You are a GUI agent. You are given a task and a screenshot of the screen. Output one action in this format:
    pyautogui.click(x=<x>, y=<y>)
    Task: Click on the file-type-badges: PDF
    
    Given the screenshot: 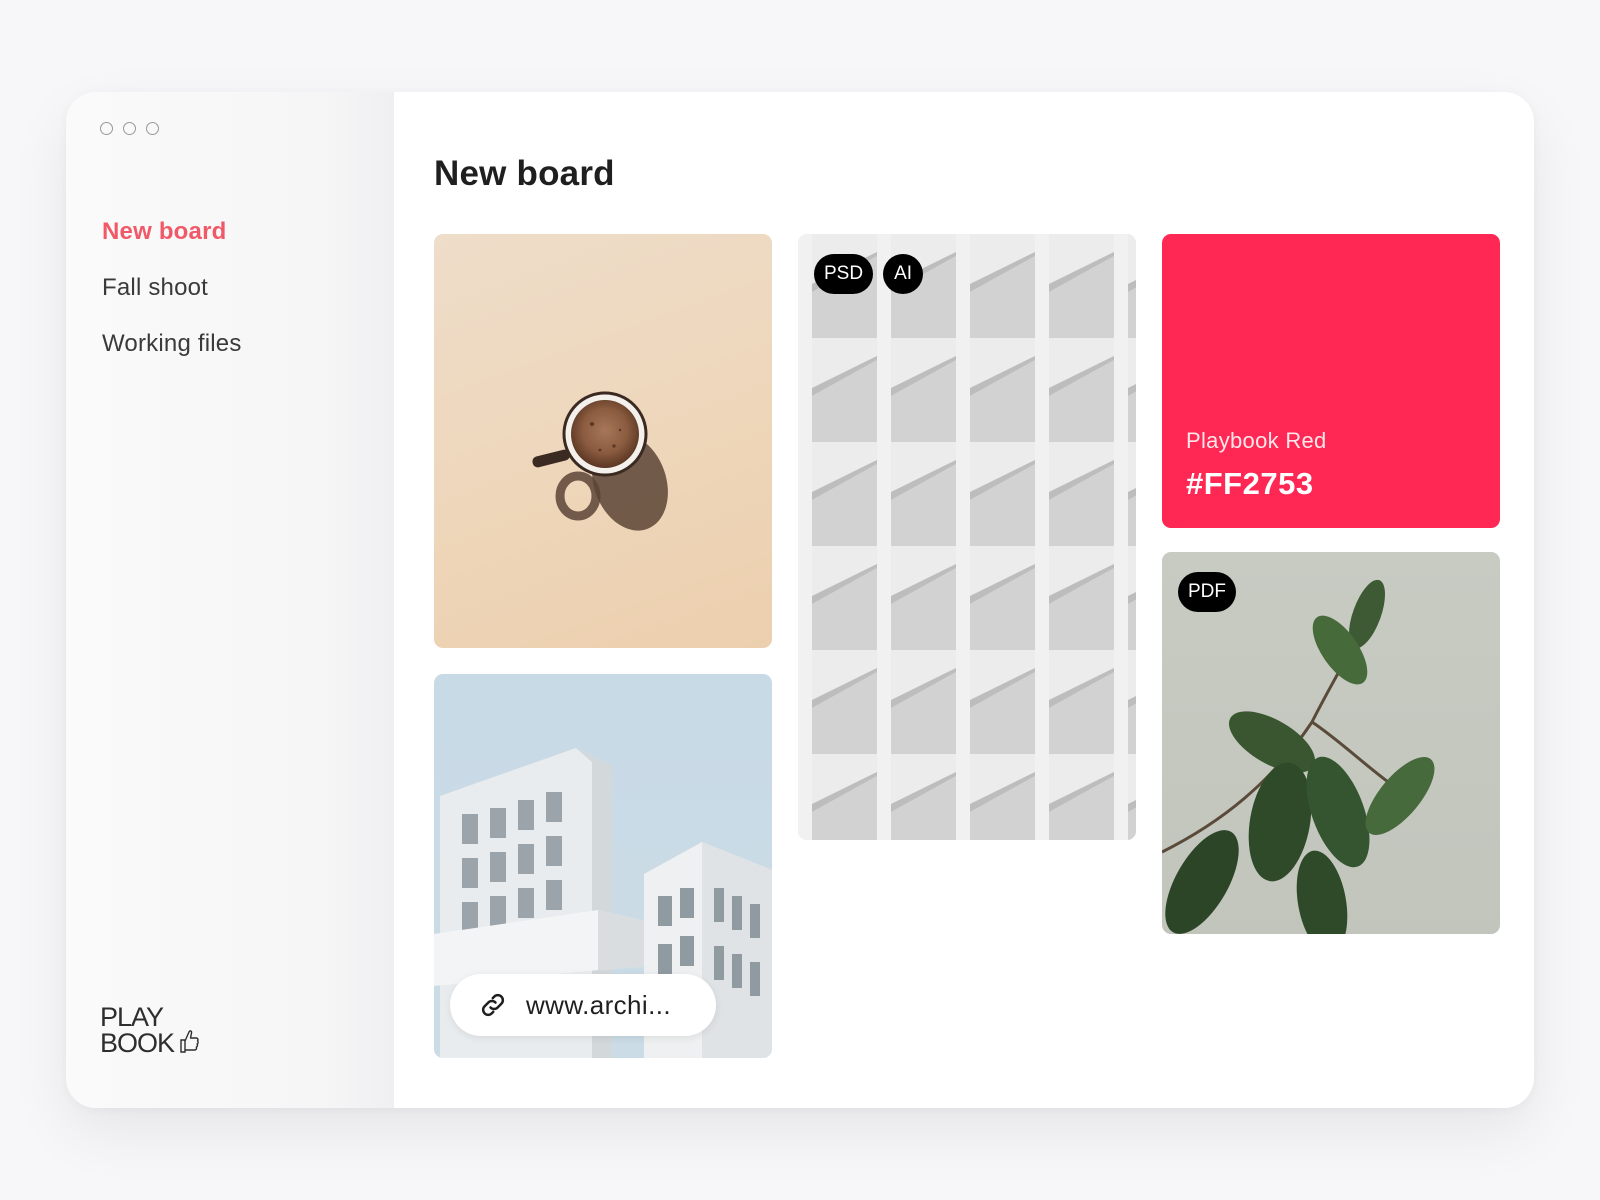 What is the action you would take?
    pyautogui.click(x=1207, y=592)
    